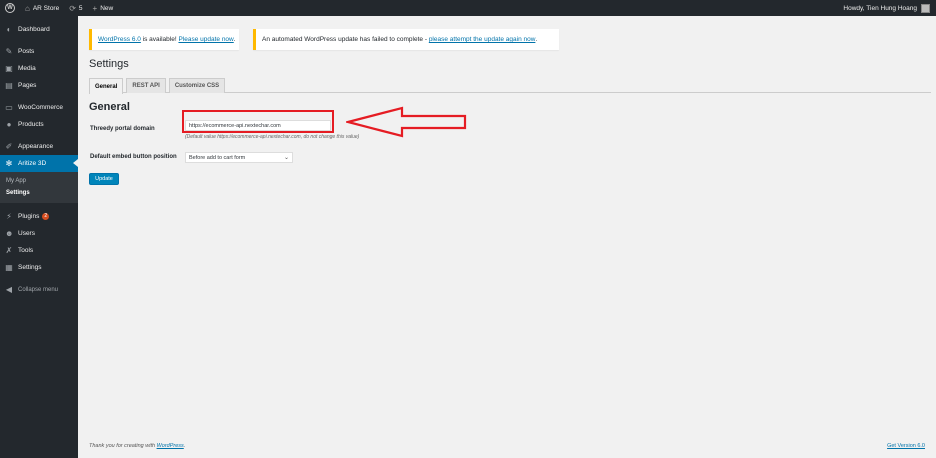  What do you see at coordinates (39, 68) in the screenshot?
I see `sidebar-item-media: ▣ Media` at bounding box center [39, 68].